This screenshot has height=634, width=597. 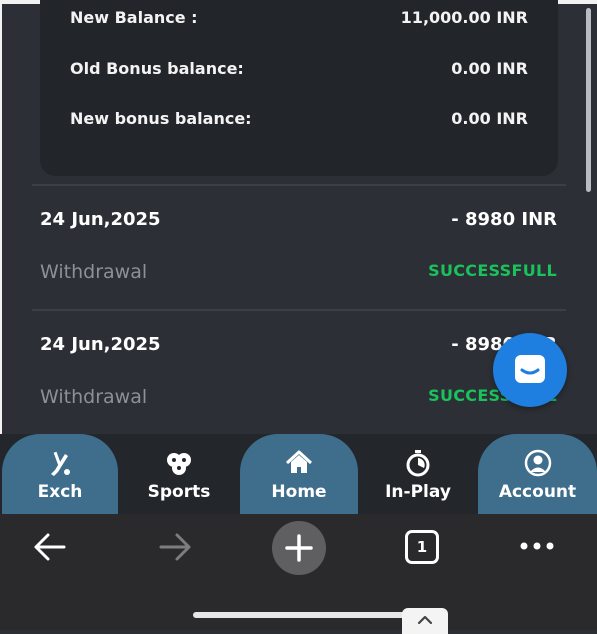 I want to click on new-balance-value: 11,000.00 INR, so click(x=464, y=17).